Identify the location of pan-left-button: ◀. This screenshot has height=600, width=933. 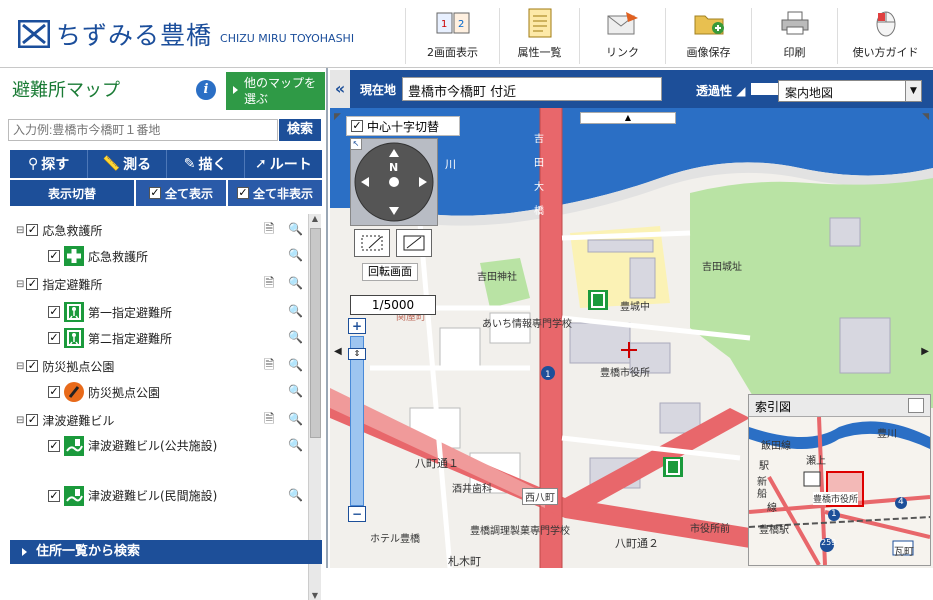
(338, 351).